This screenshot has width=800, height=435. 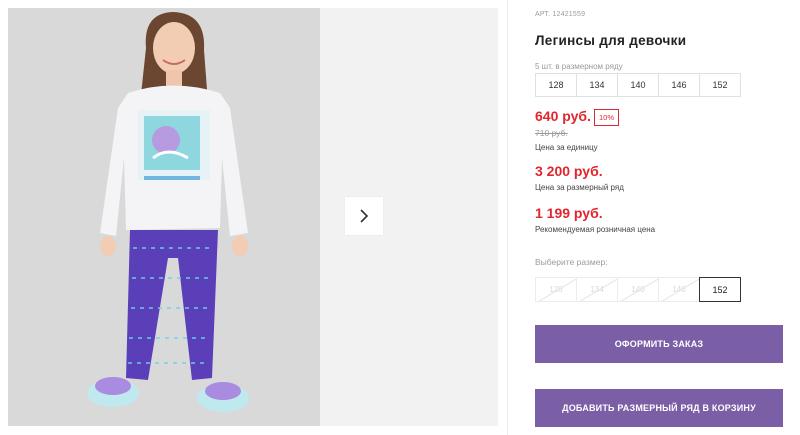 I want to click on row-price: 3 200 руб., so click(x=569, y=171).